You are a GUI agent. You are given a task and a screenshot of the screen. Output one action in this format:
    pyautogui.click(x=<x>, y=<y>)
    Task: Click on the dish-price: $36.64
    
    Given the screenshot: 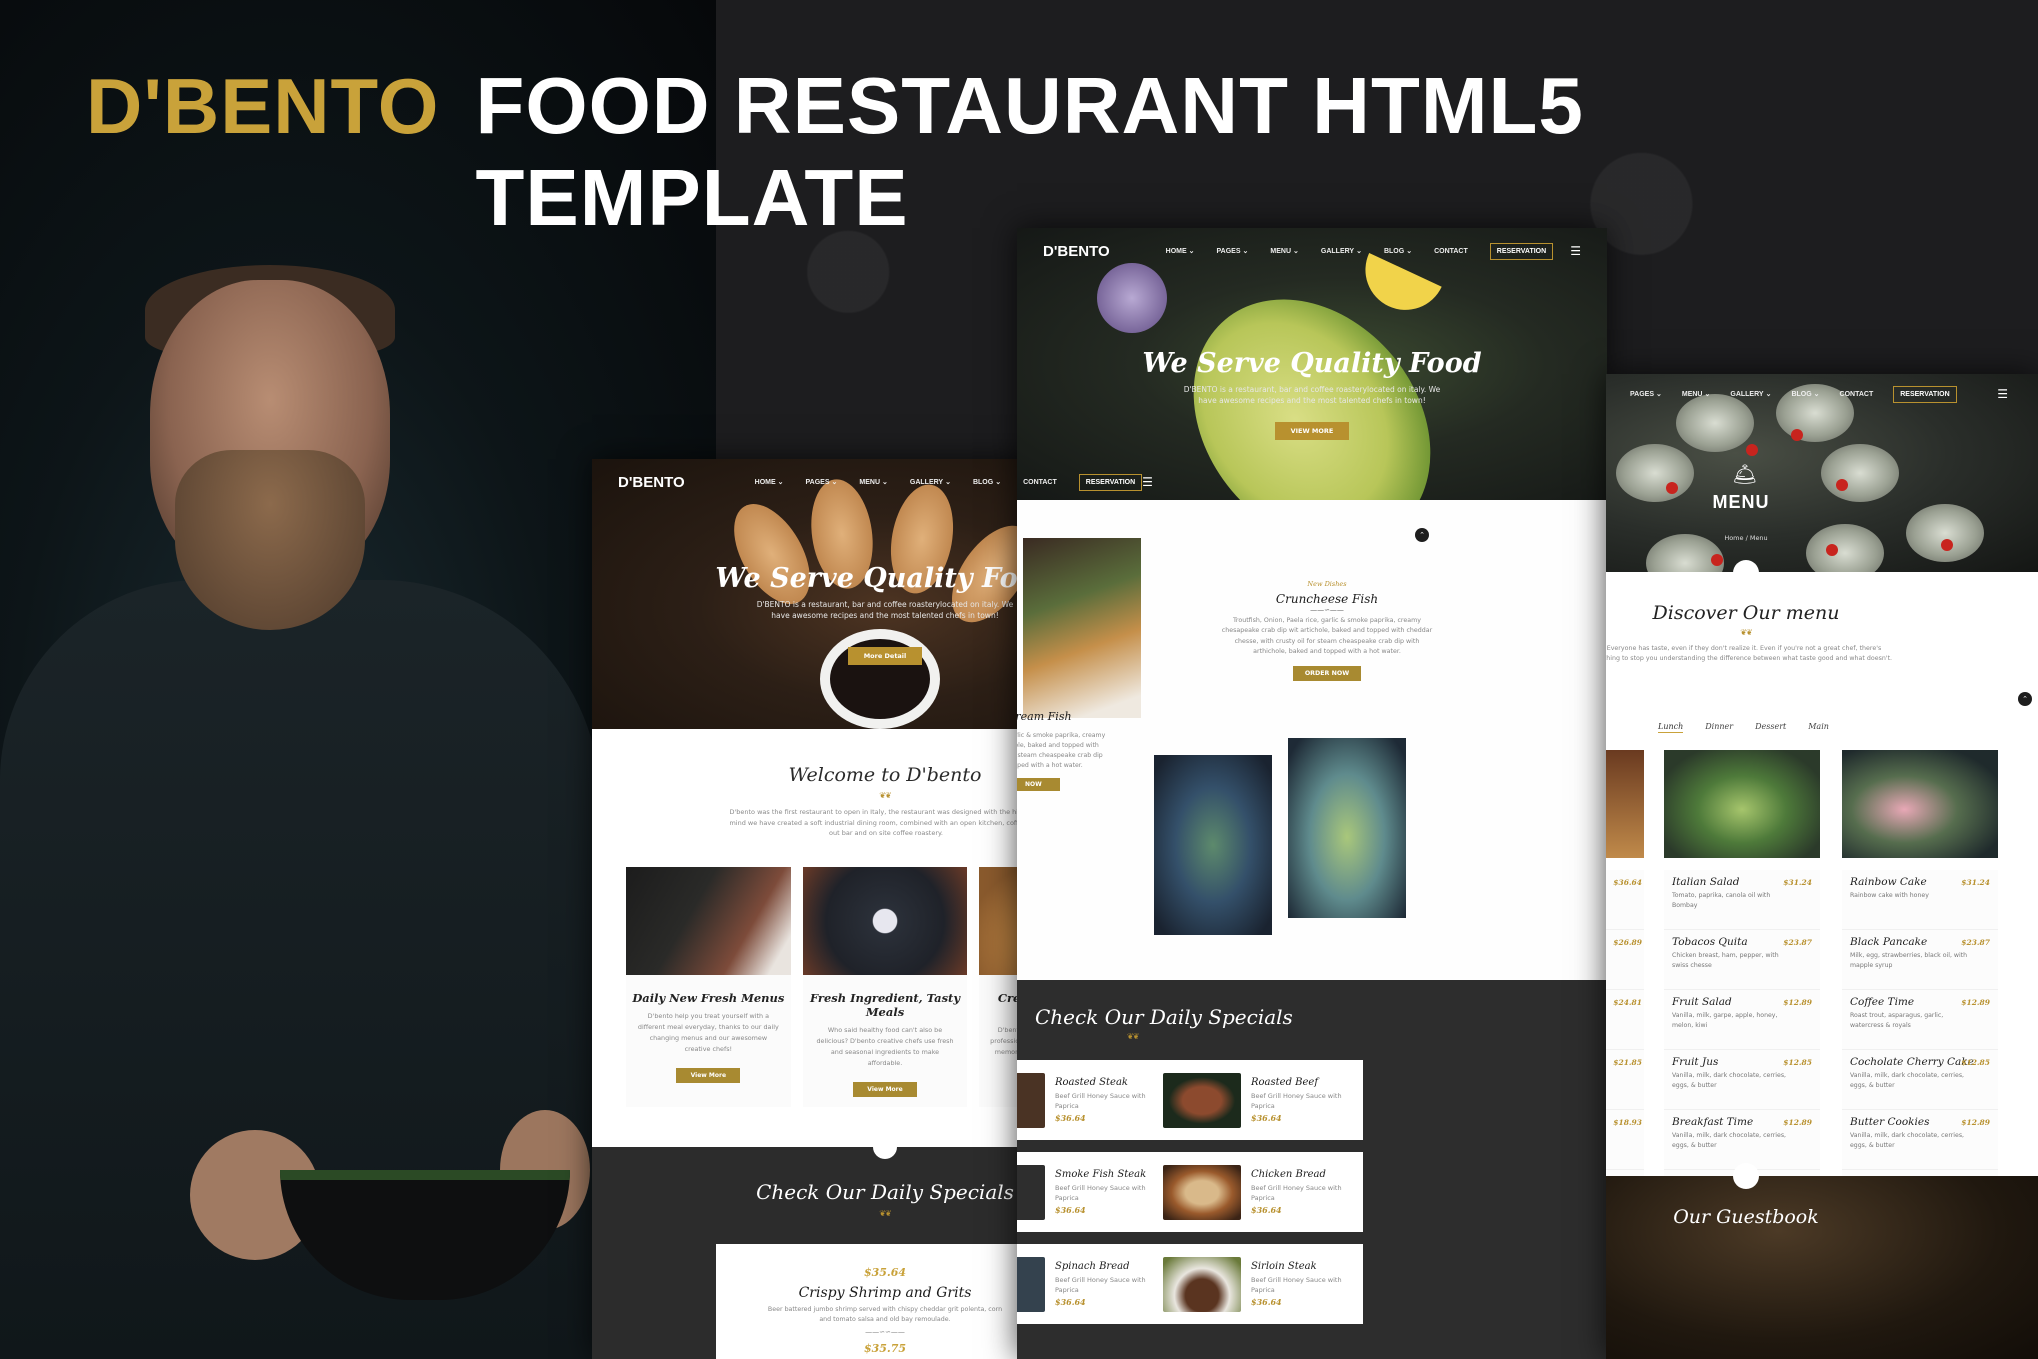 What is the action you would take?
    pyautogui.click(x=1266, y=1302)
    